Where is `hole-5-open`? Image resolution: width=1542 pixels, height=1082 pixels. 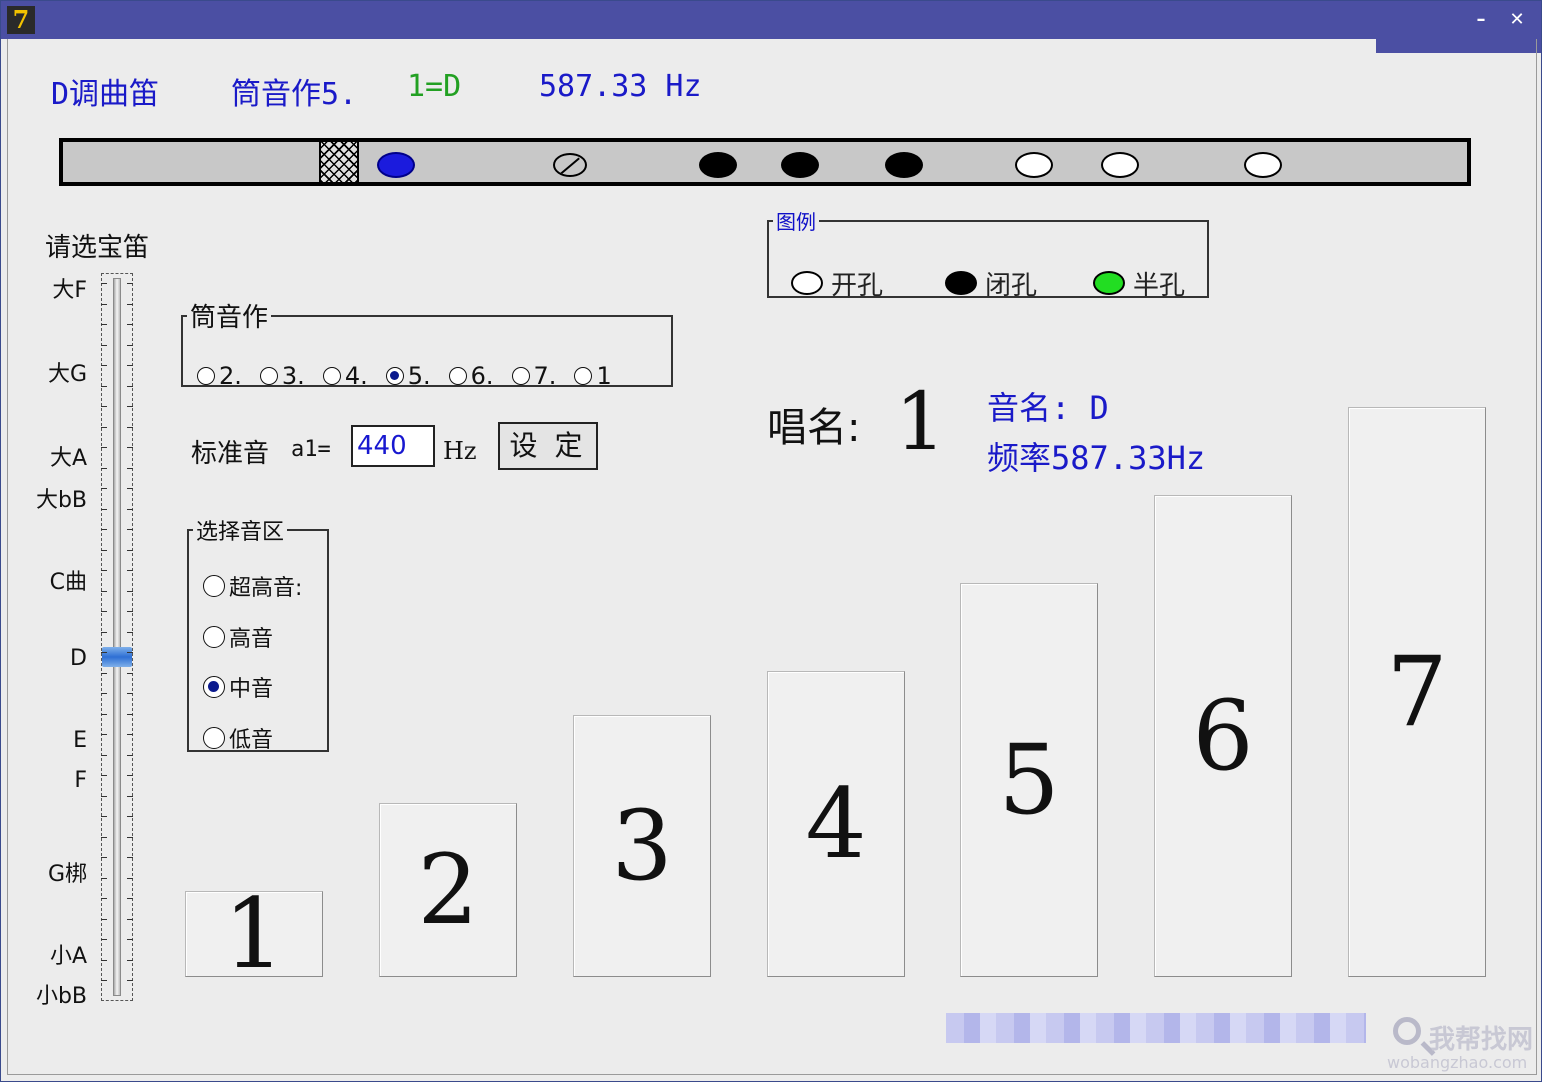 hole-5-open is located at coordinates (1120, 165).